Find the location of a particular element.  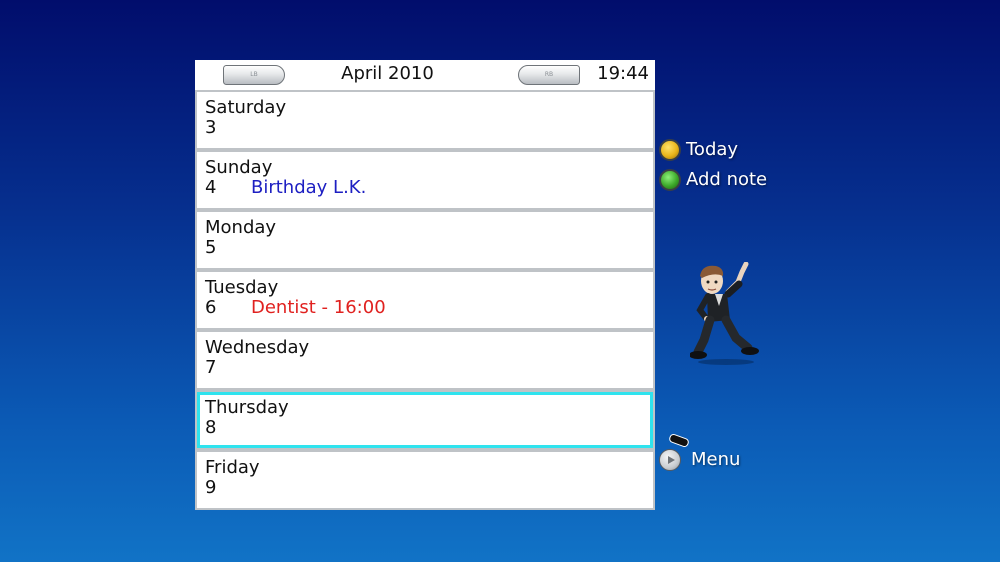

rb-bumper-button: RB is located at coordinates (549, 75).